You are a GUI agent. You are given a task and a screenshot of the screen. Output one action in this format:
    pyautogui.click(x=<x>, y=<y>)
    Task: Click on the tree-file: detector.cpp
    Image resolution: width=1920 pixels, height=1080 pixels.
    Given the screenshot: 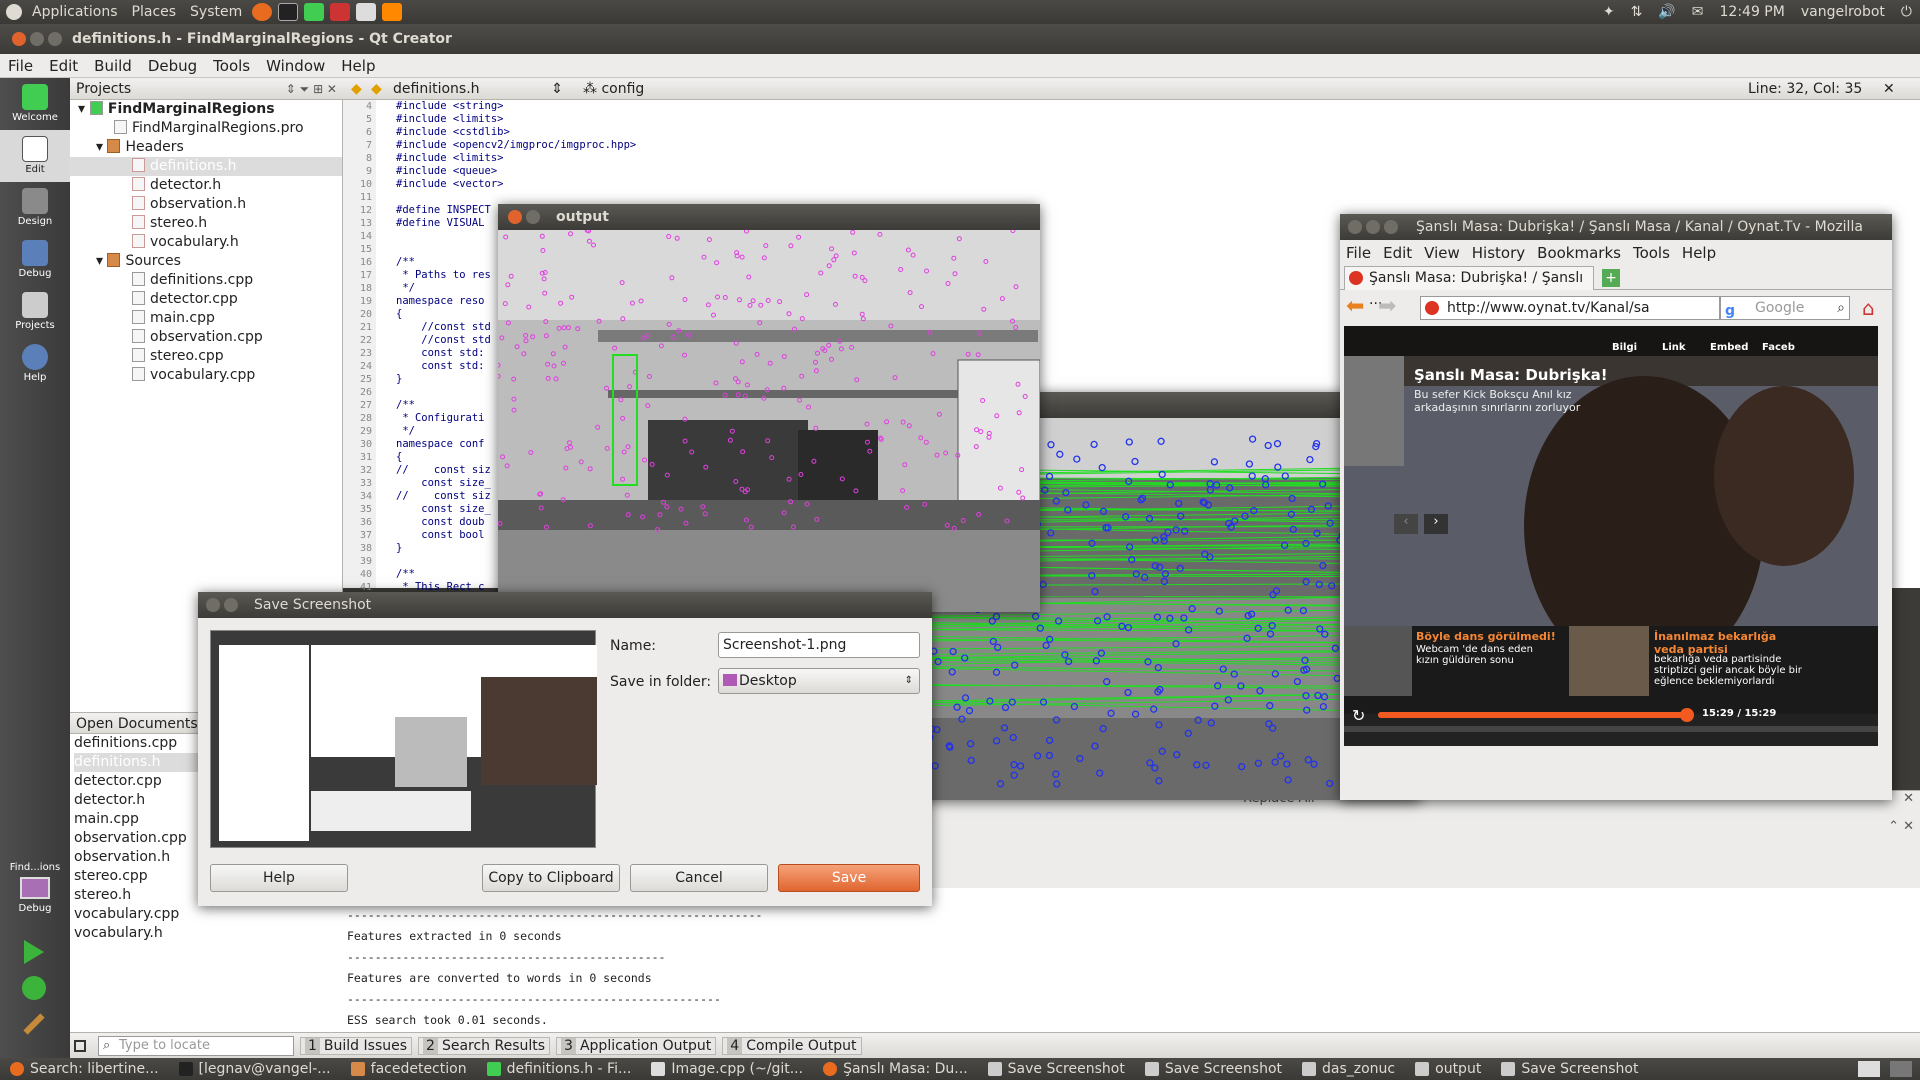 What is the action you would take?
    pyautogui.click(x=206, y=299)
    